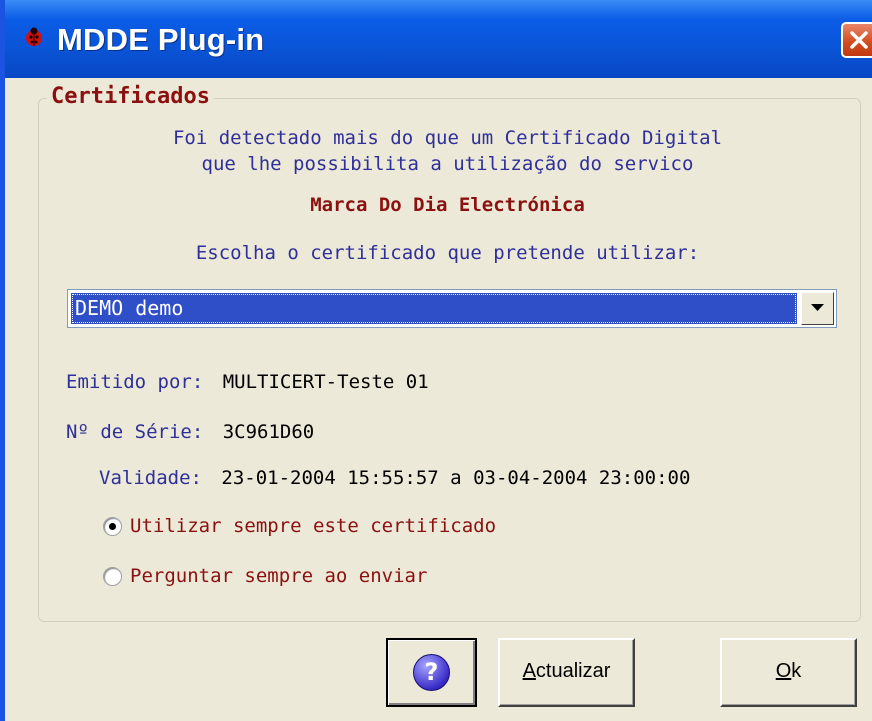  I want to click on help-icon: ?, so click(431, 672).